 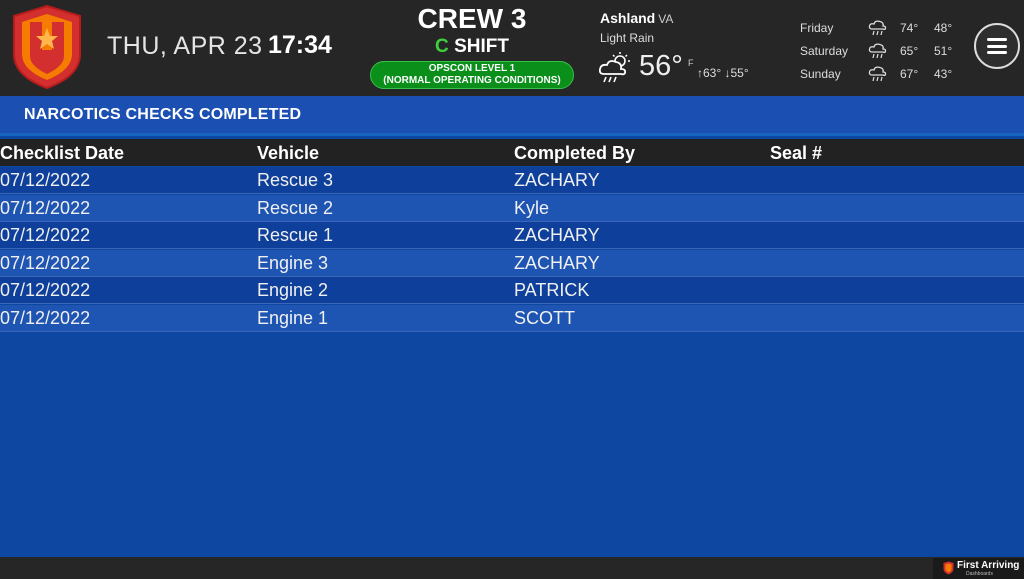 I want to click on cell-vehicle: Rescue 3, so click(x=295, y=180).